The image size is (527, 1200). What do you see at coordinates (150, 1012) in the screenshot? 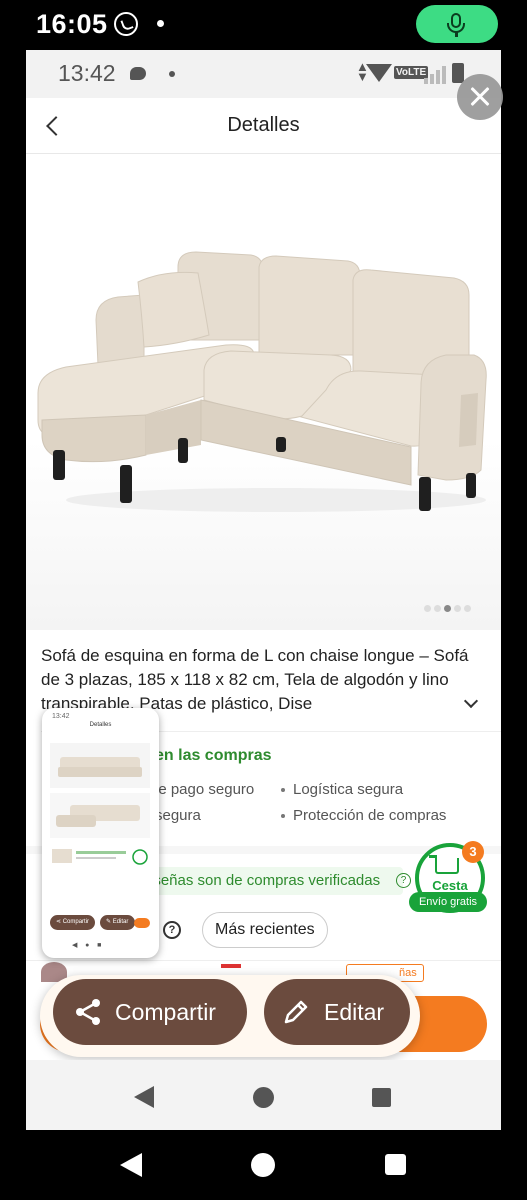
I see `share-button: Compartir` at bounding box center [150, 1012].